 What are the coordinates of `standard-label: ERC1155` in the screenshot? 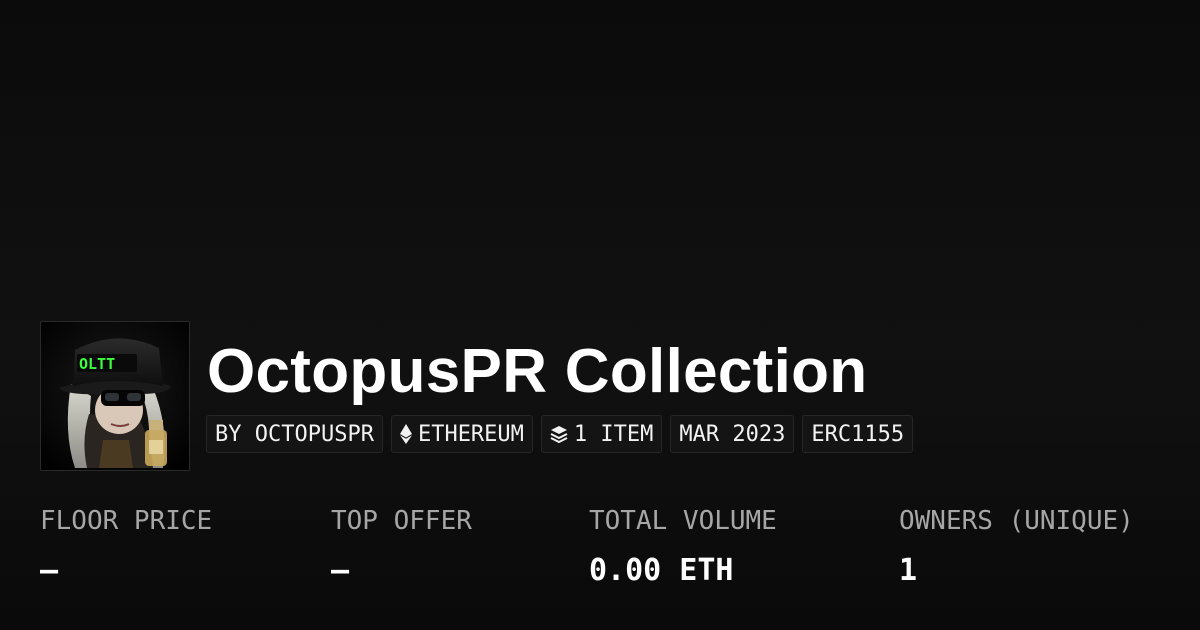 It's located at (858, 434).